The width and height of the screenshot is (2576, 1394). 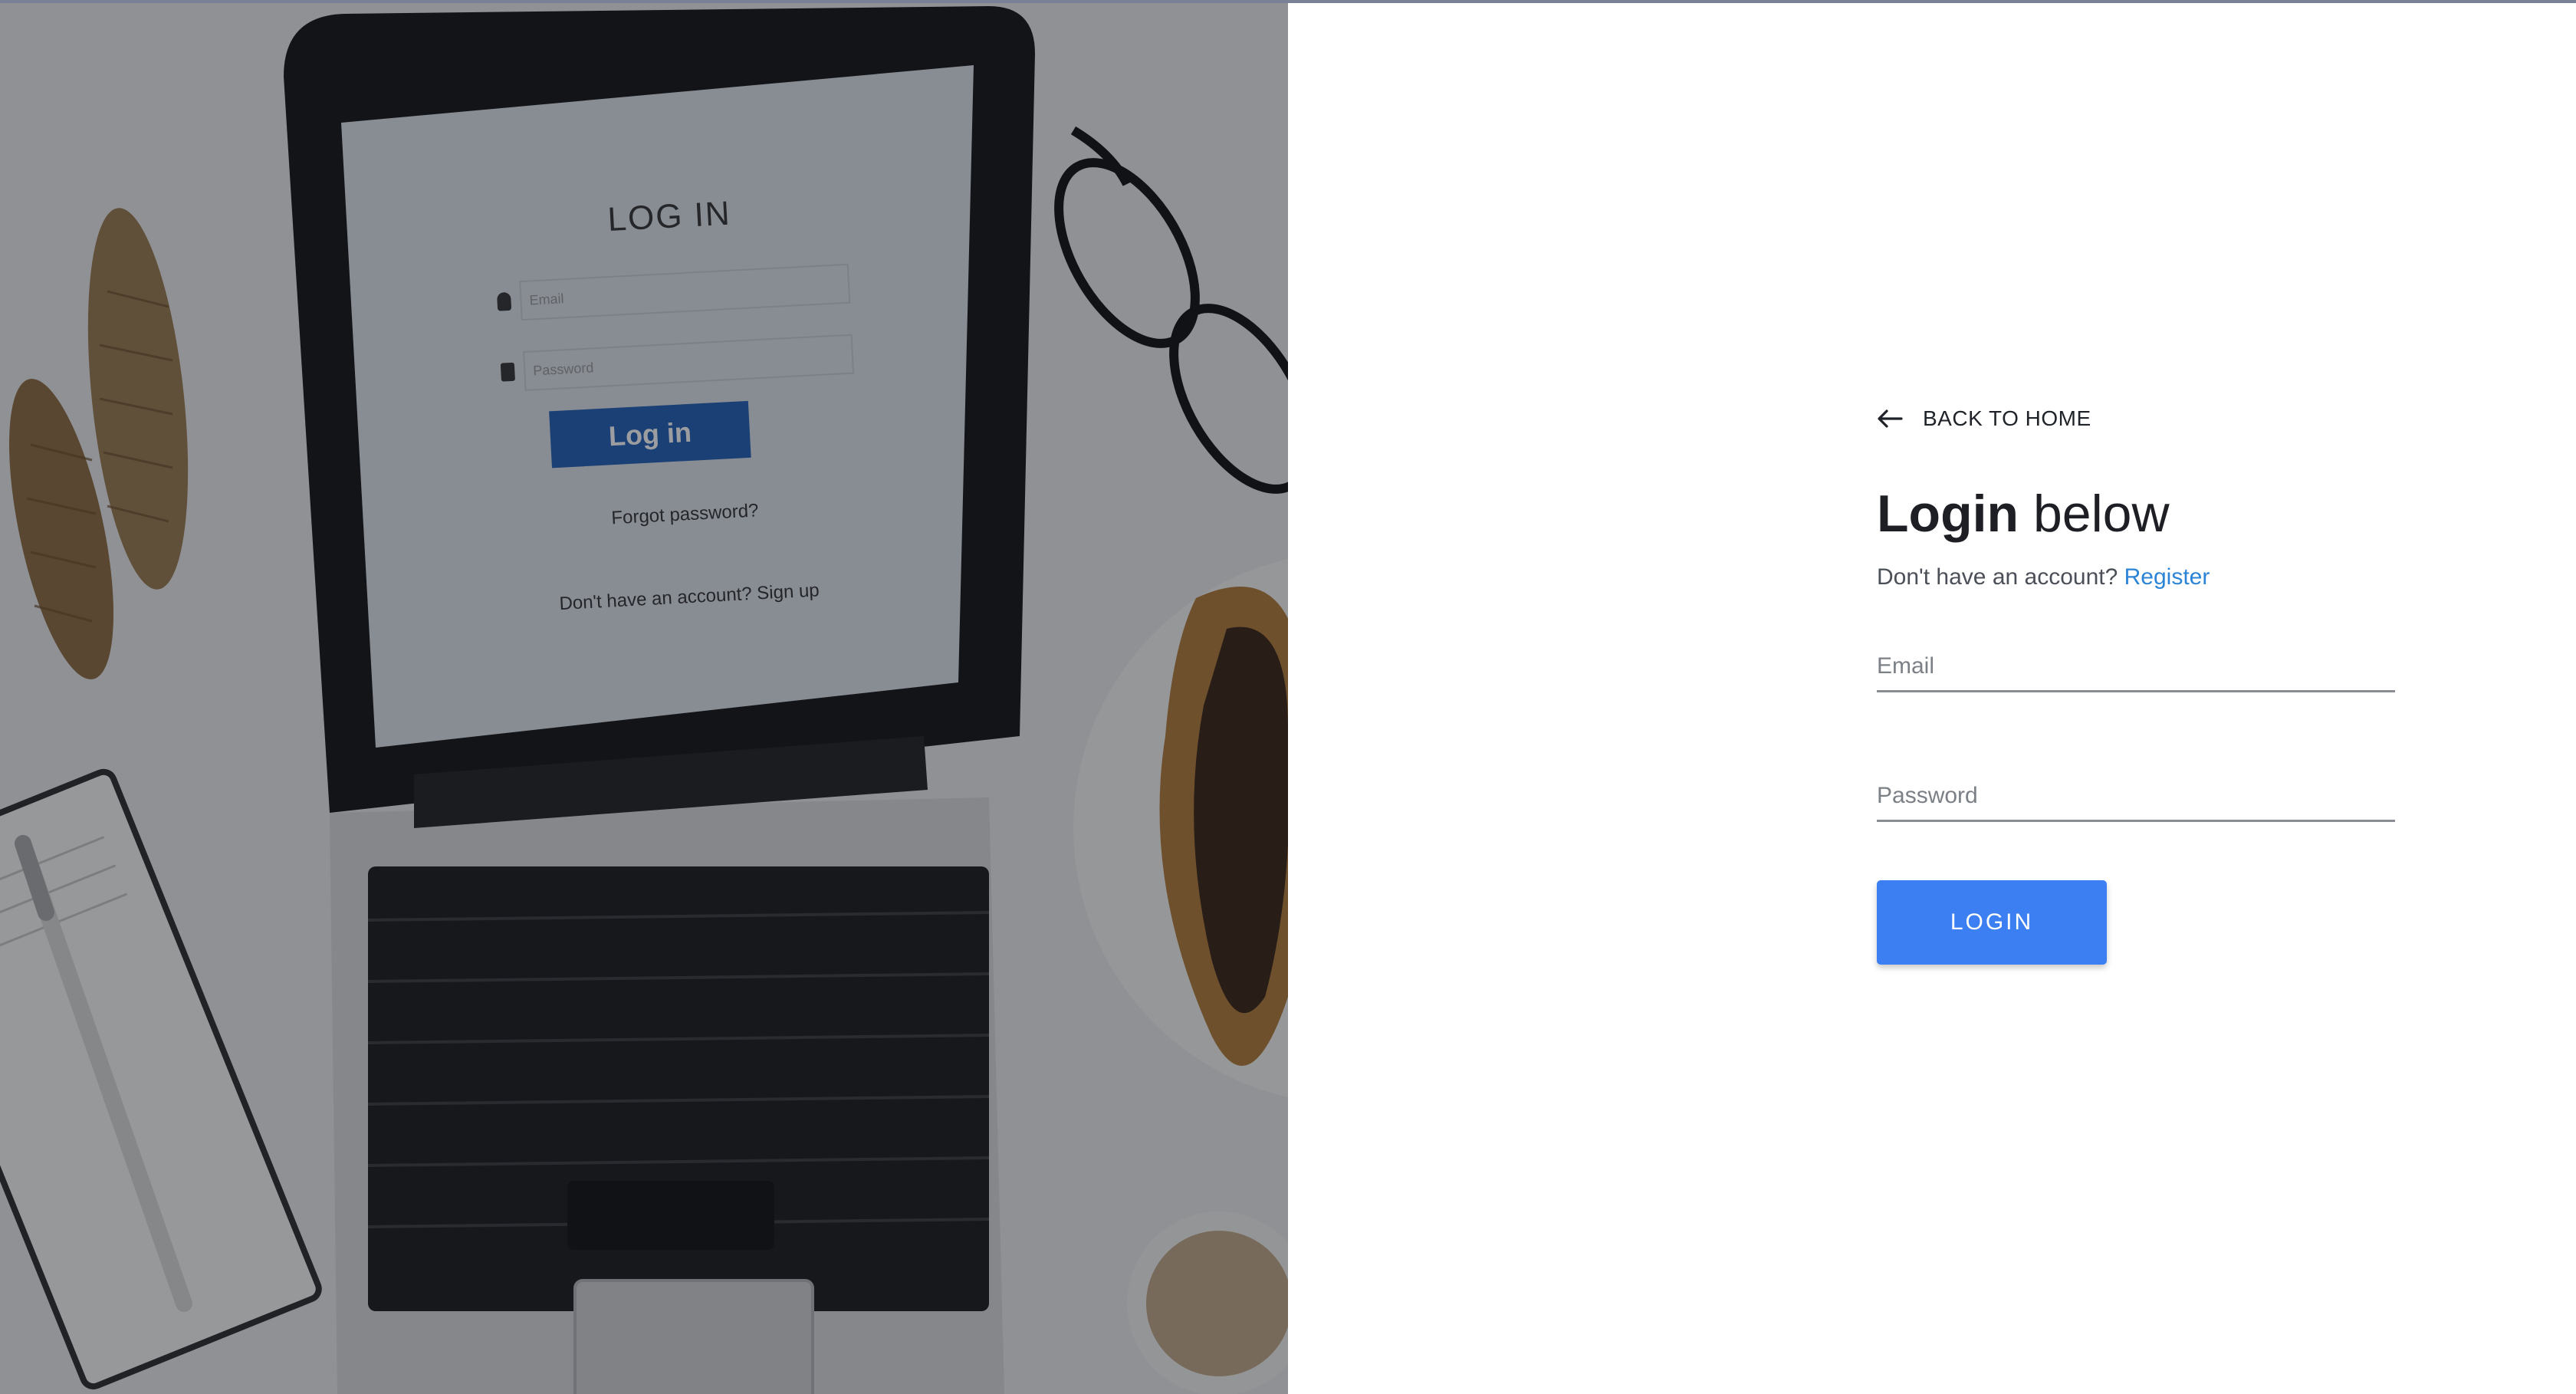 I want to click on title-light: below, so click(x=2094, y=514).